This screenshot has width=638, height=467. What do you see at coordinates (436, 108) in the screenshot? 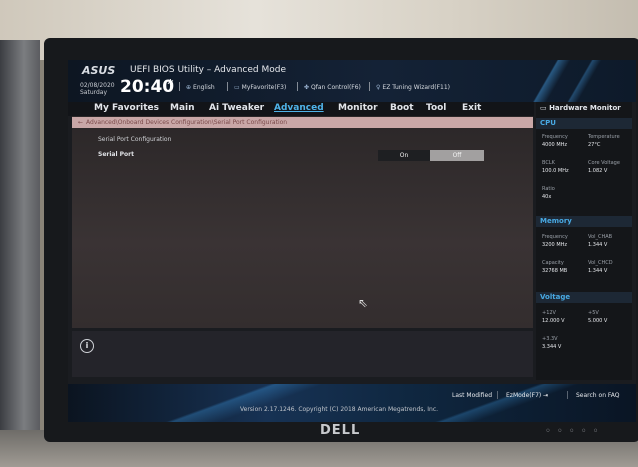
I see `menu-tool: Tool` at bounding box center [436, 108].